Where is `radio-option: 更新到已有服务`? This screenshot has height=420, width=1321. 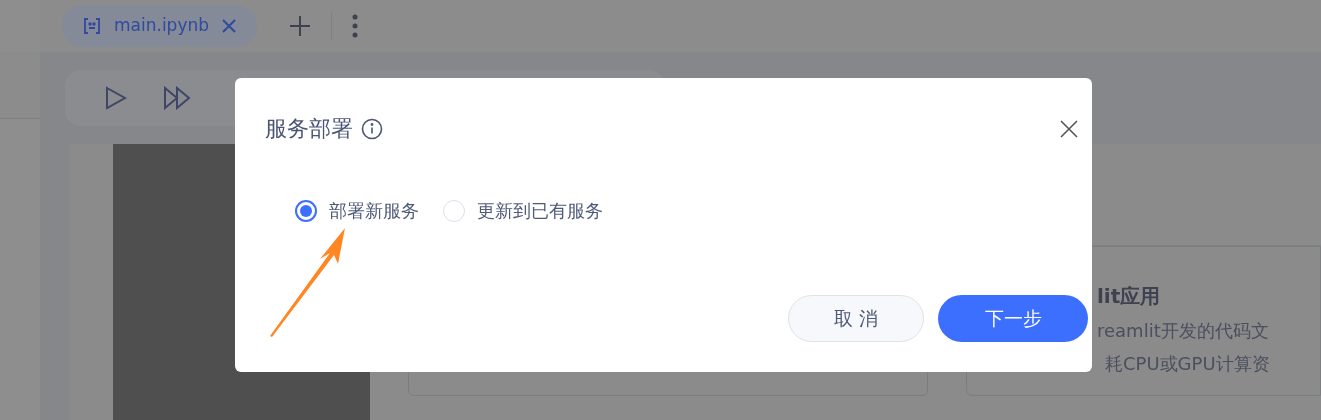
radio-option: 更新到已有服务 is located at coordinates (523, 210).